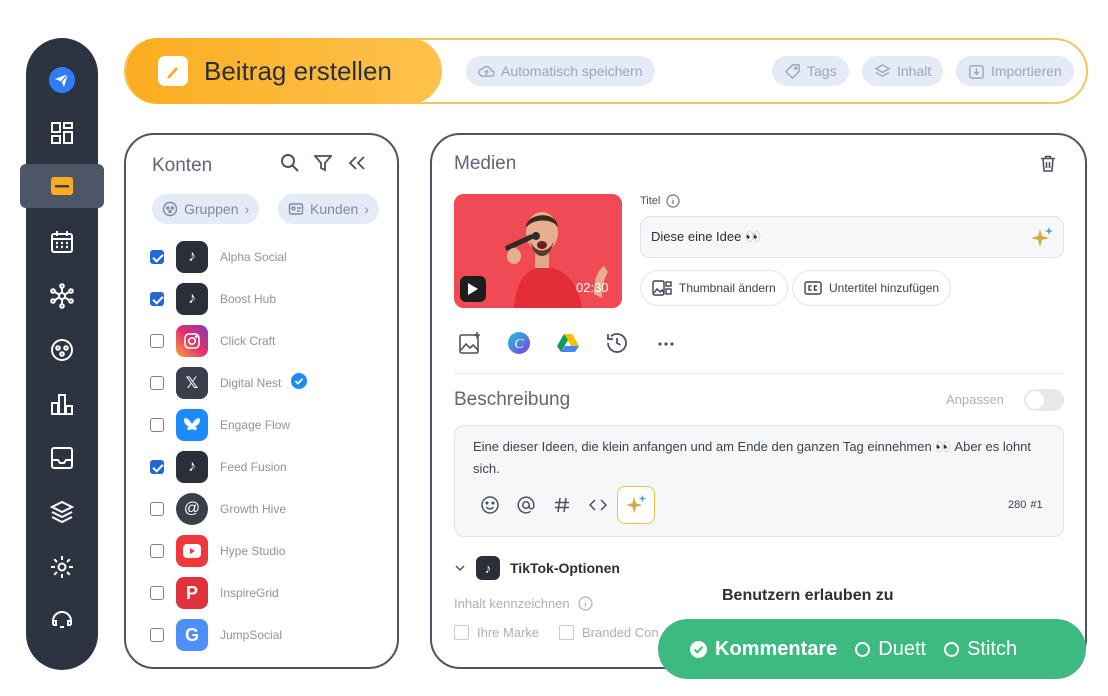  Describe the element at coordinates (1044, 400) in the screenshot. I see `customize-toggle` at that location.